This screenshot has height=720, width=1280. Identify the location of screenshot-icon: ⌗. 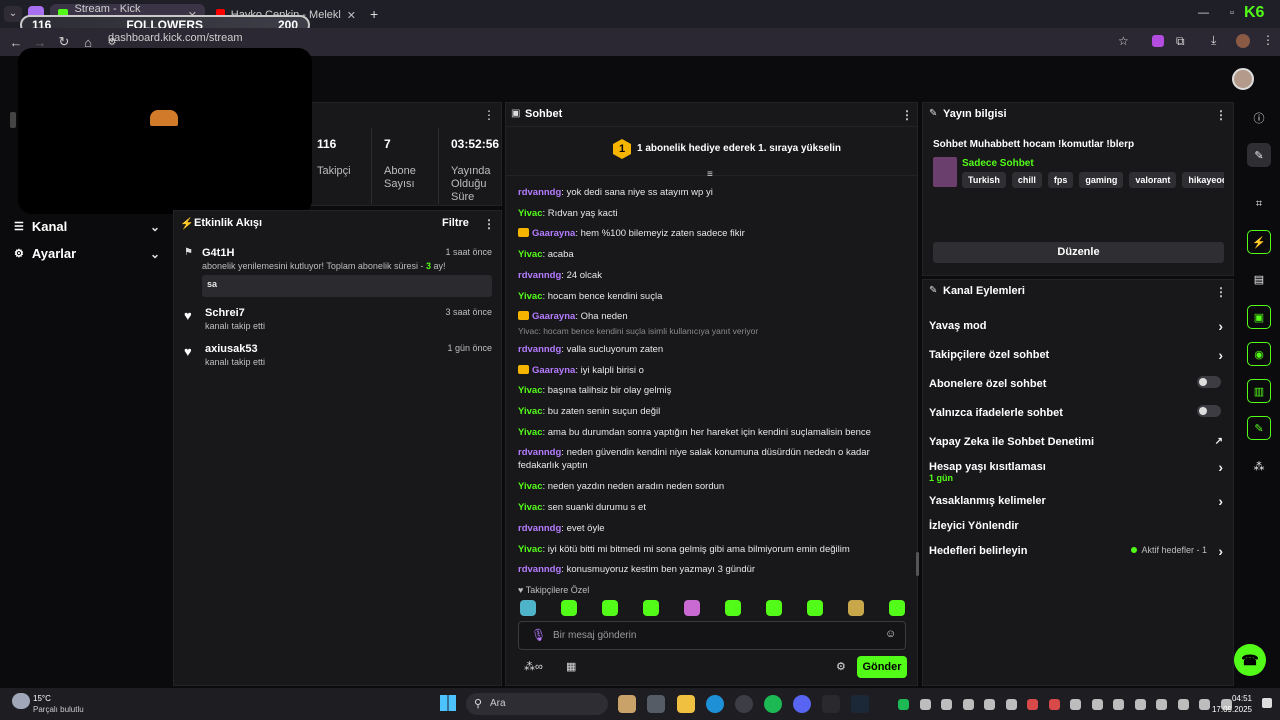
(1259, 204).